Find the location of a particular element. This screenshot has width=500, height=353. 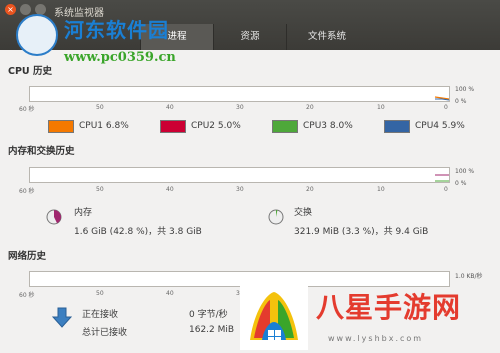

network-scale-top: 1.0 KB/秒 is located at coordinates (469, 276).